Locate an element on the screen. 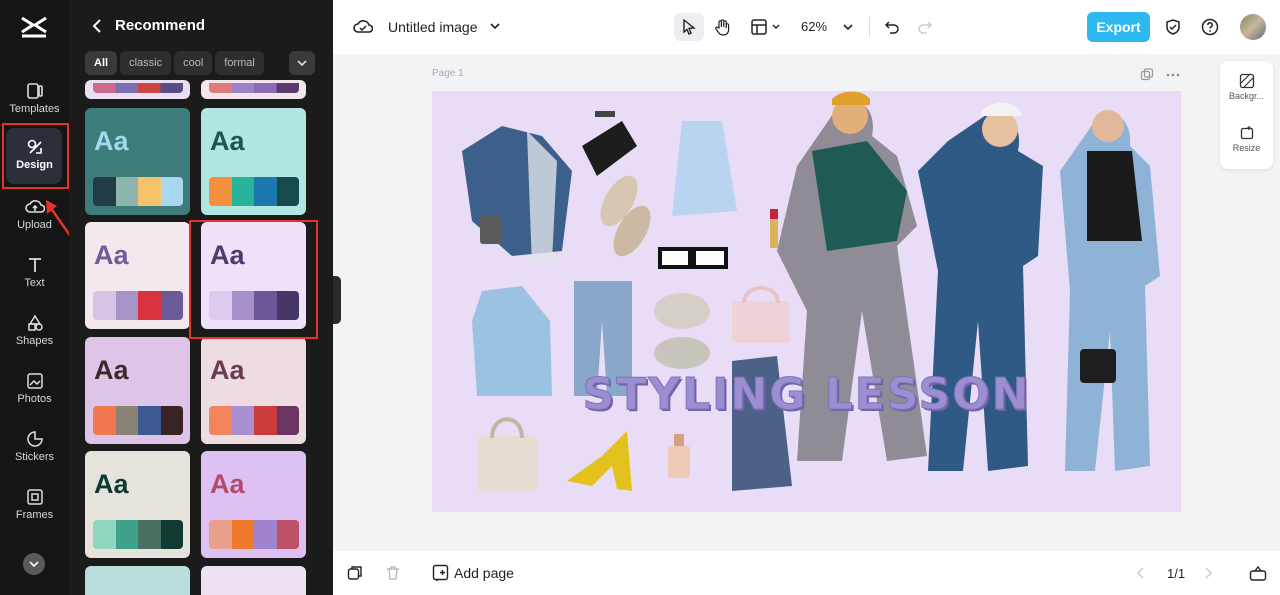 Image resolution: width=1280 pixels, height=595 pixels. duplicate-page-icon is located at coordinates (1147, 75).